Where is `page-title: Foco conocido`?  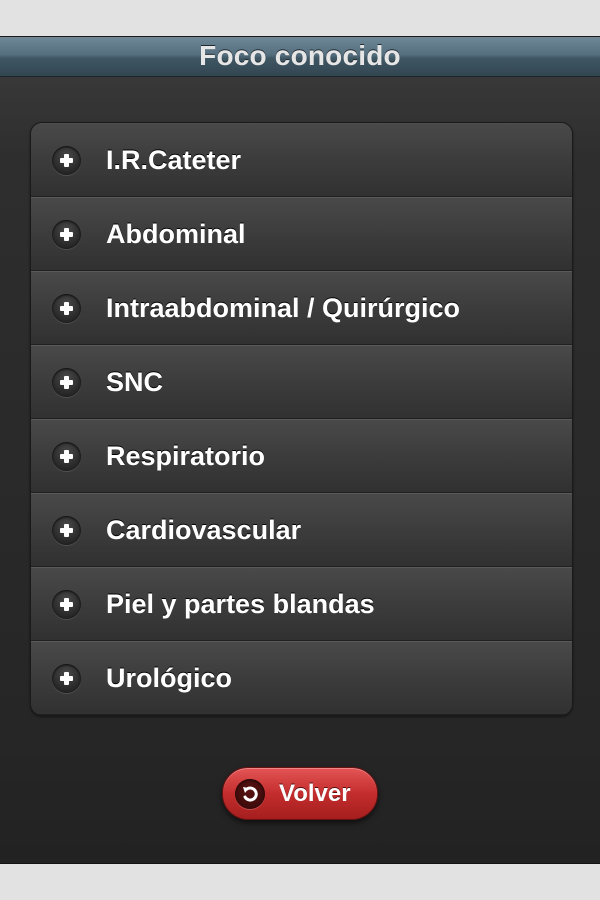
page-title: Foco conocido is located at coordinates (300, 55).